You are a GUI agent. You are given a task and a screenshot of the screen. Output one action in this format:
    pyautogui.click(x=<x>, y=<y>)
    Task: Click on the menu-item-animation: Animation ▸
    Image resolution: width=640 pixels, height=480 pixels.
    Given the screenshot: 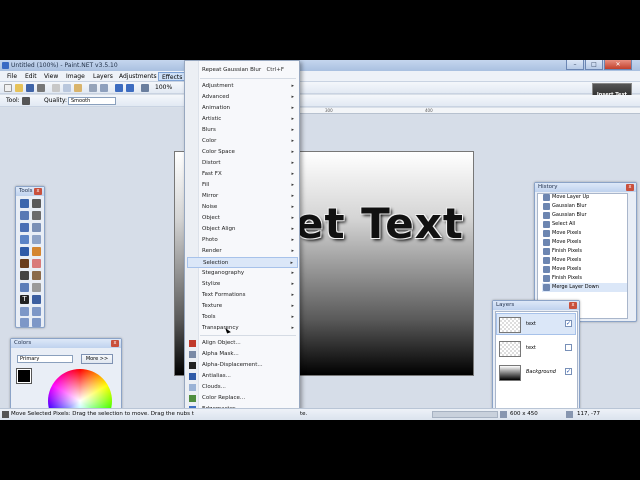 What is the action you would take?
    pyautogui.click(x=242, y=108)
    